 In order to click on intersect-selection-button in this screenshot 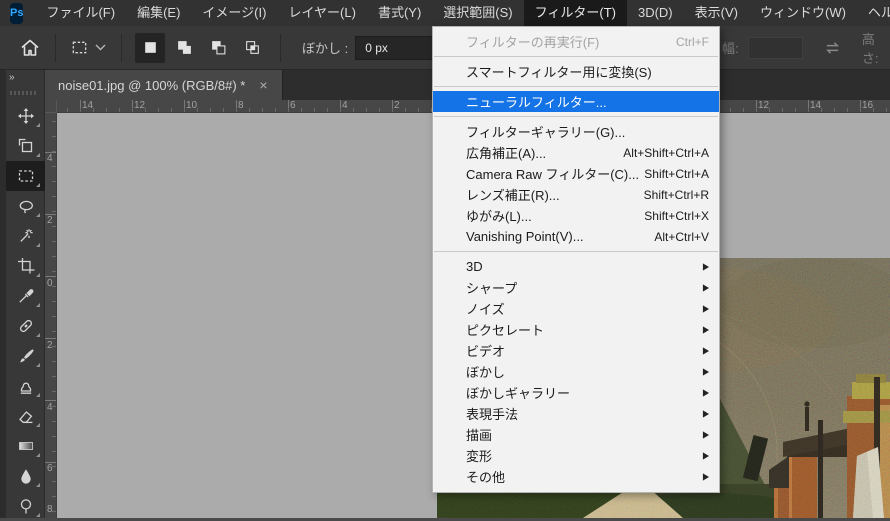, I will do `click(252, 48)`.